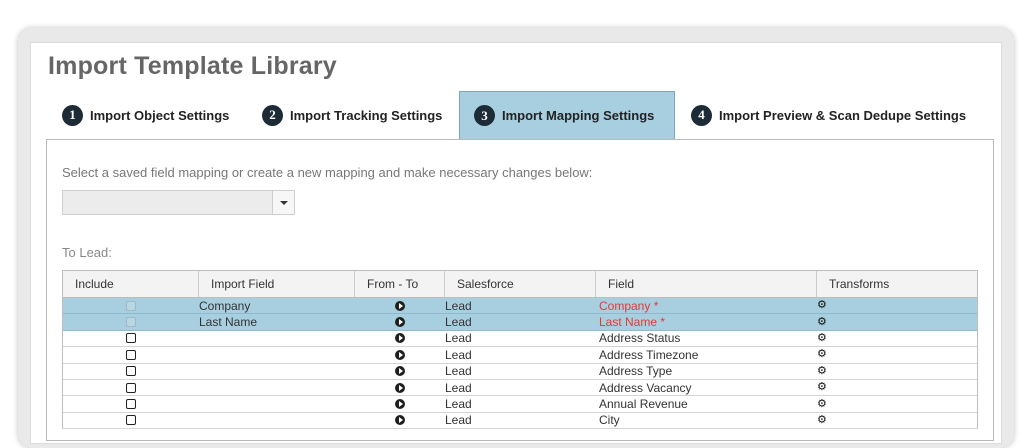 The width and height of the screenshot is (1033, 448). I want to click on col-header-field: Field, so click(706, 284).